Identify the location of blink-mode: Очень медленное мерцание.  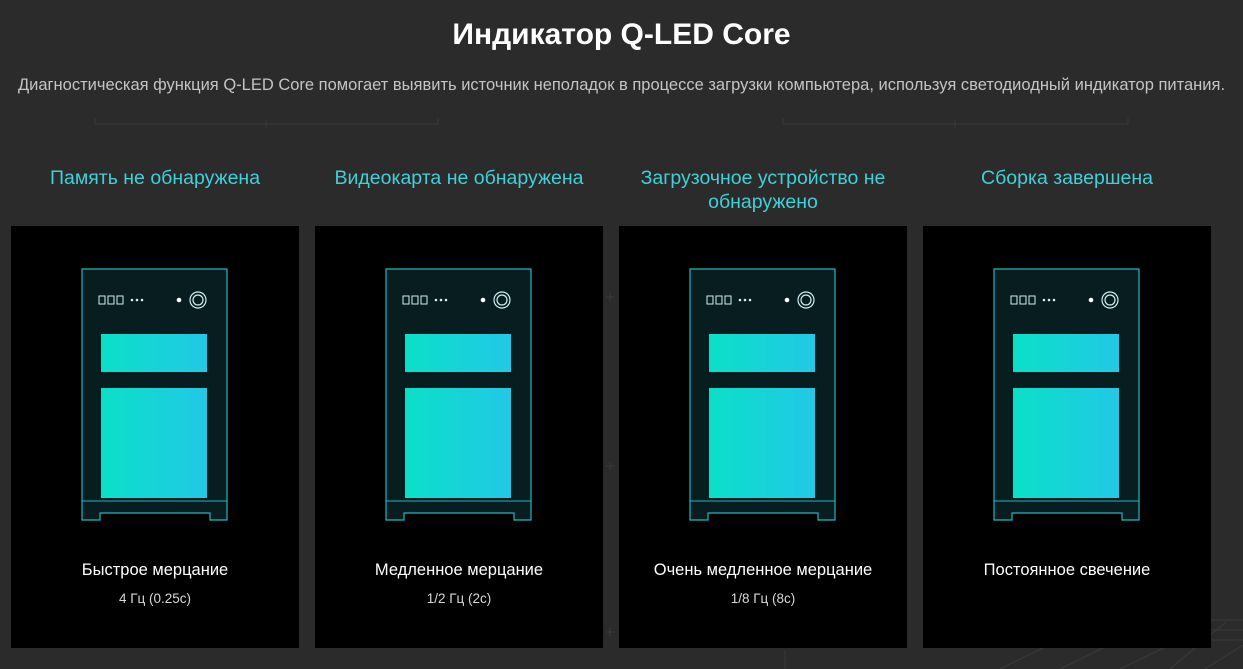
(763, 570).